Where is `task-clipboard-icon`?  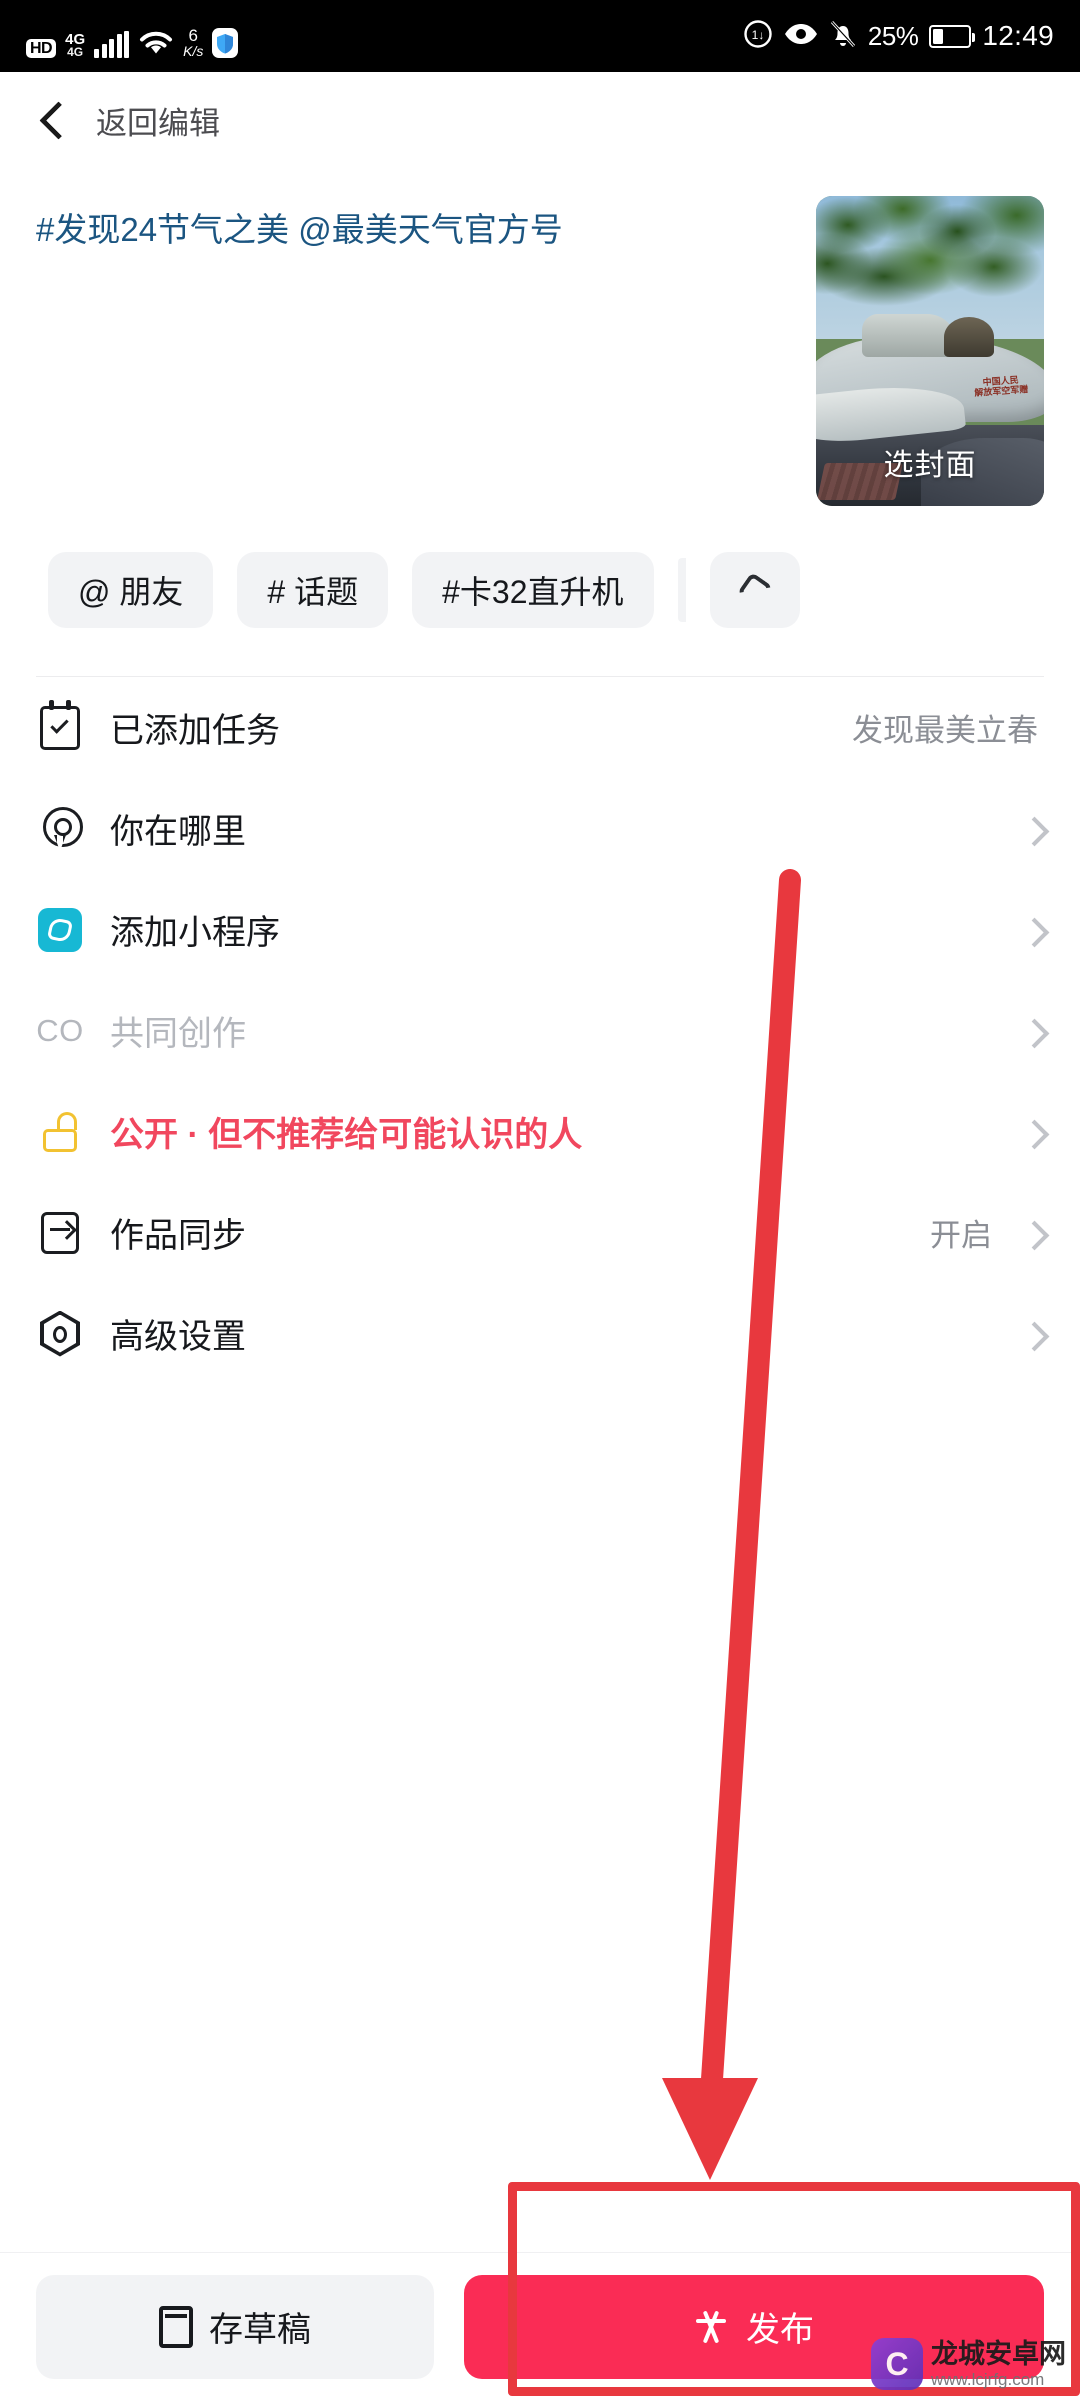 task-clipboard-icon is located at coordinates (60, 725).